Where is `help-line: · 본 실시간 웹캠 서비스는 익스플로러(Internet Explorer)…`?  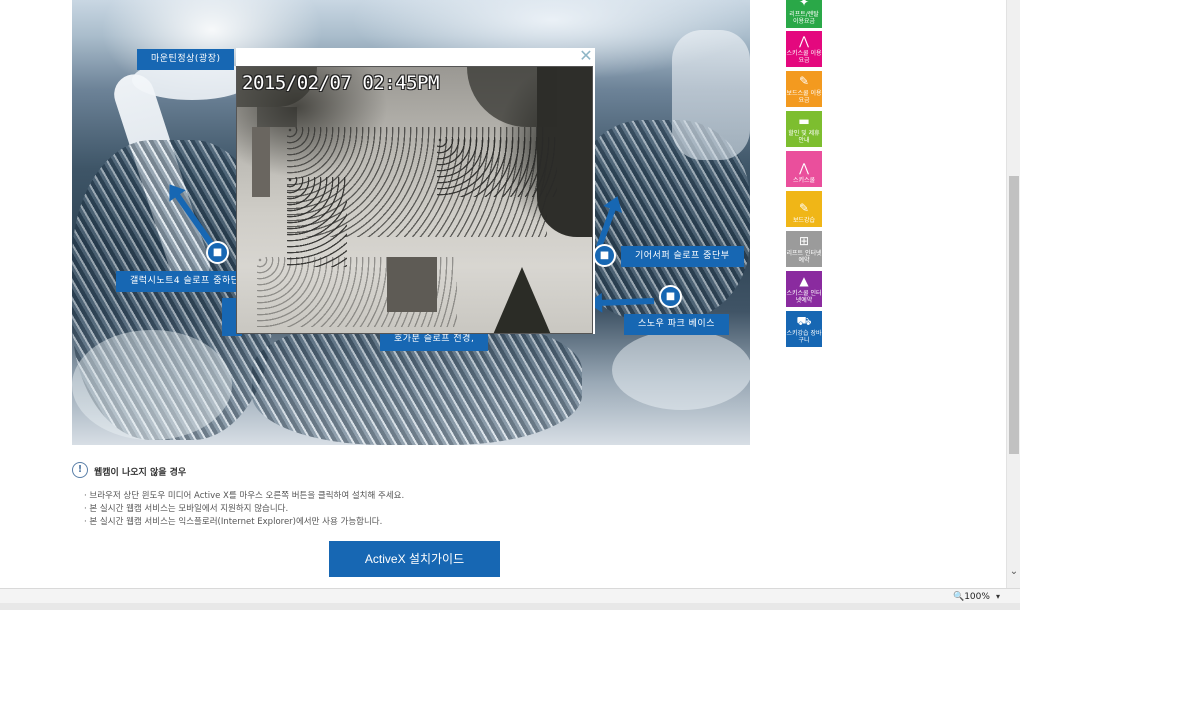
help-line: · 본 실시간 웹캠 서비스는 익스플로러(Internet Explorer)… is located at coordinates (233, 522).